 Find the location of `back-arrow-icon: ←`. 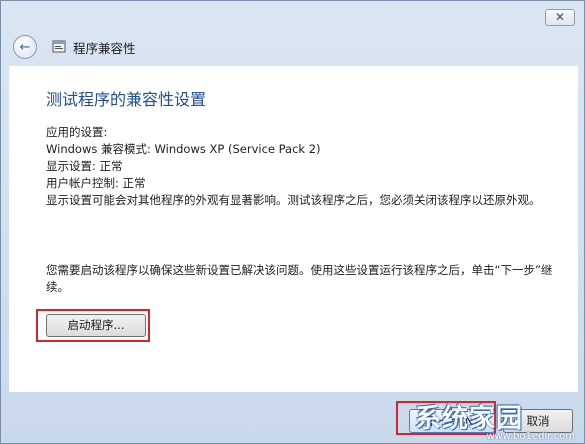

back-arrow-icon: ← is located at coordinates (25, 47).